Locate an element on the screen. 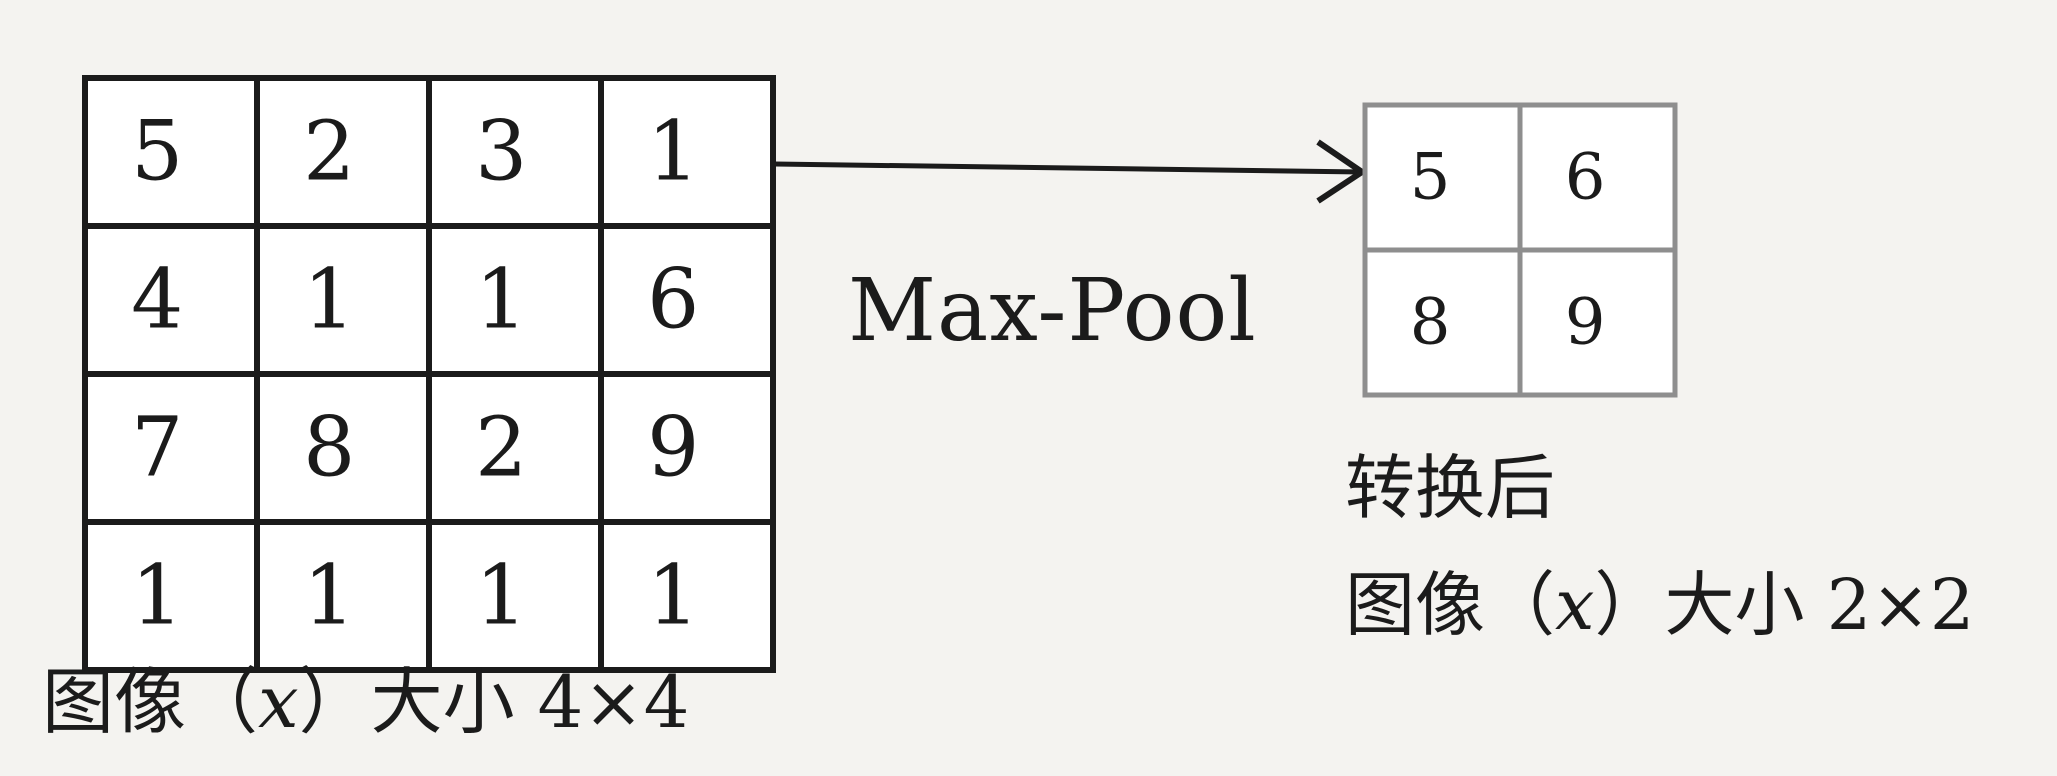 Image resolution: width=2057 pixels, height=776 pixels. arrow-shaft is located at coordinates (1068, 168).